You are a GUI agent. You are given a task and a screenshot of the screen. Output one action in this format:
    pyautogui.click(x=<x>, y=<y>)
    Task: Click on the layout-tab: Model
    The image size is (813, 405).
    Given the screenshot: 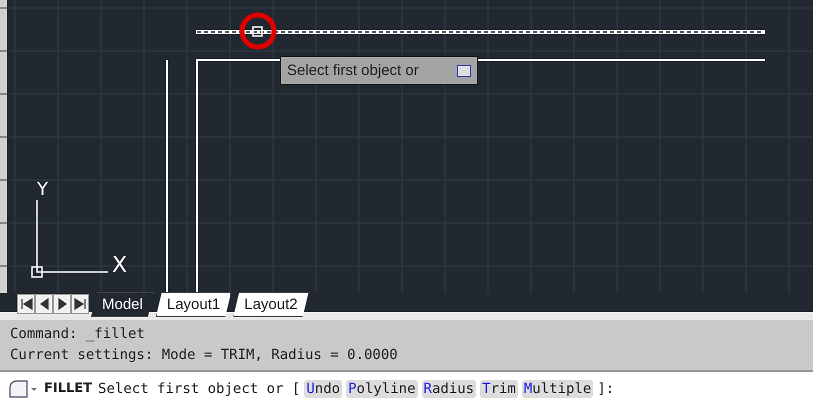 What is the action you would take?
    pyautogui.click(x=122, y=304)
    